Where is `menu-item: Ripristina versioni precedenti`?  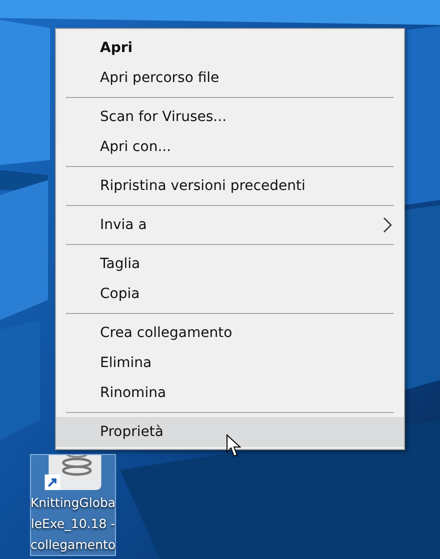
menu-item: Ripristina versioni precedenti is located at coordinates (230, 186).